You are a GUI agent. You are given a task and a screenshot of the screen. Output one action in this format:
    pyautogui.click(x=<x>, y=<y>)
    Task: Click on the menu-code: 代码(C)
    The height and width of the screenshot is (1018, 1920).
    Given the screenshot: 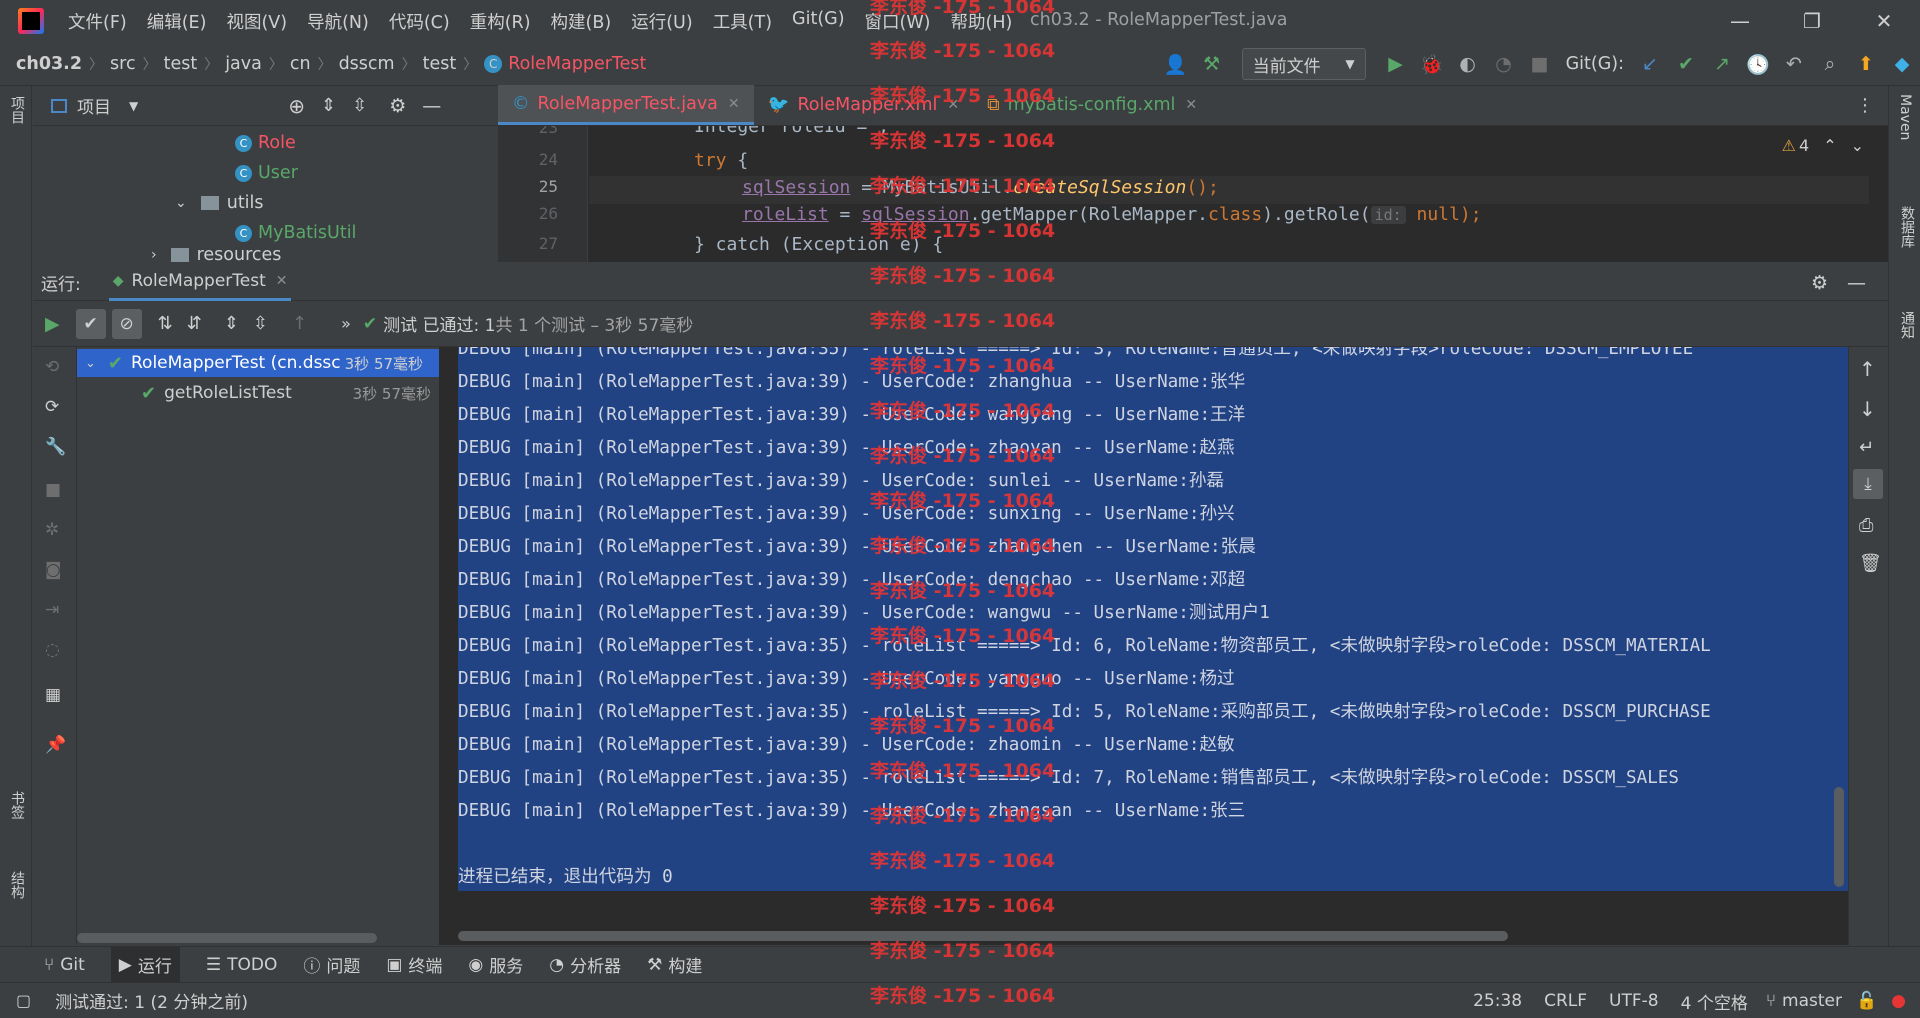 What is the action you would take?
    pyautogui.click(x=419, y=21)
    